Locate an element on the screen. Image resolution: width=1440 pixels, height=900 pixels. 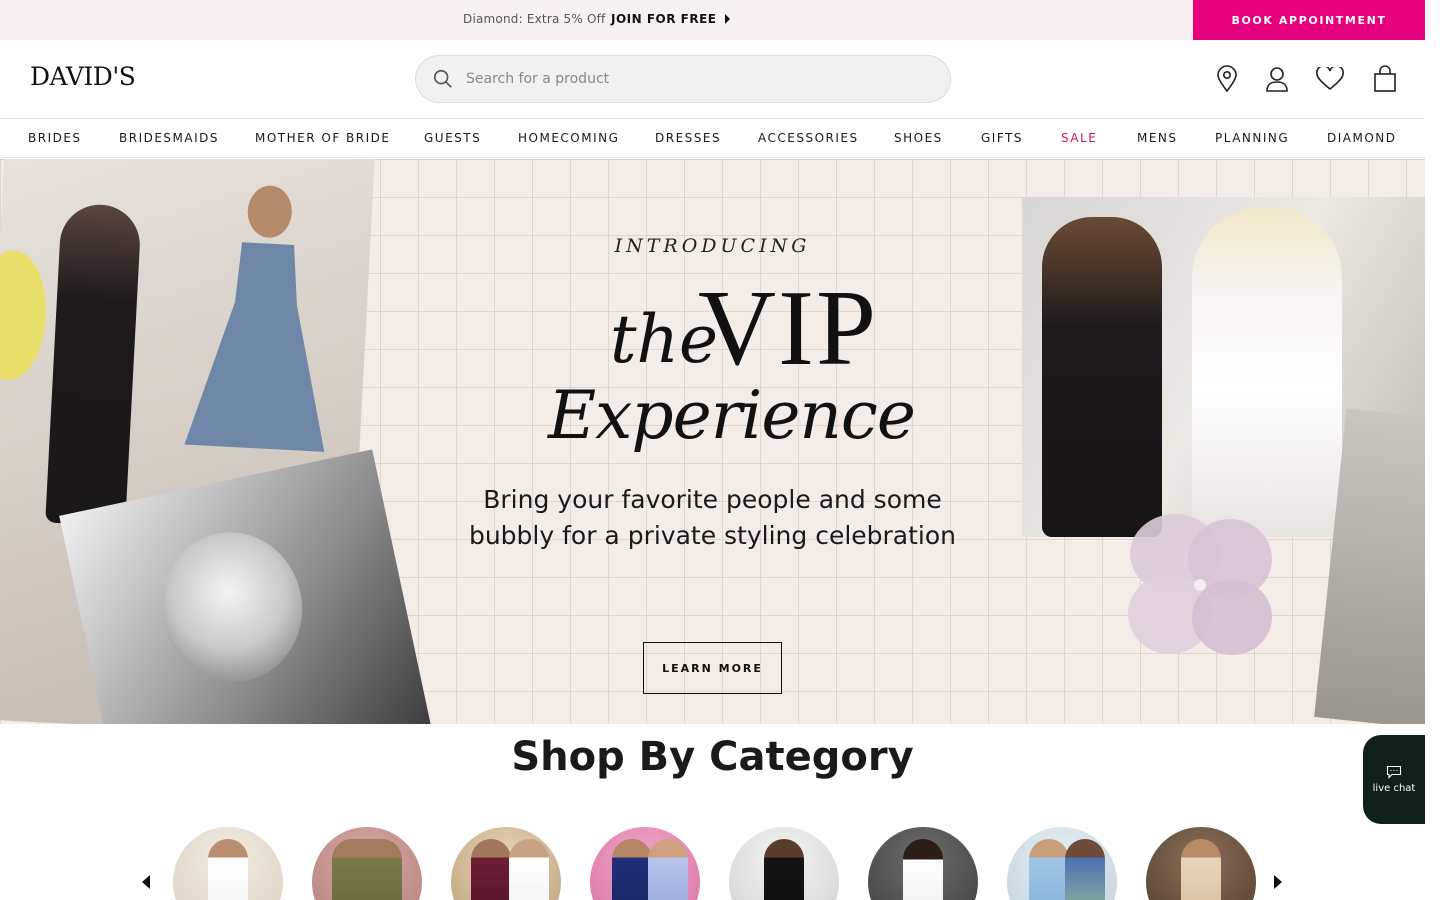
book-appointment-button: BOOK APPOINTMENT is located at coordinates (1309, 20).